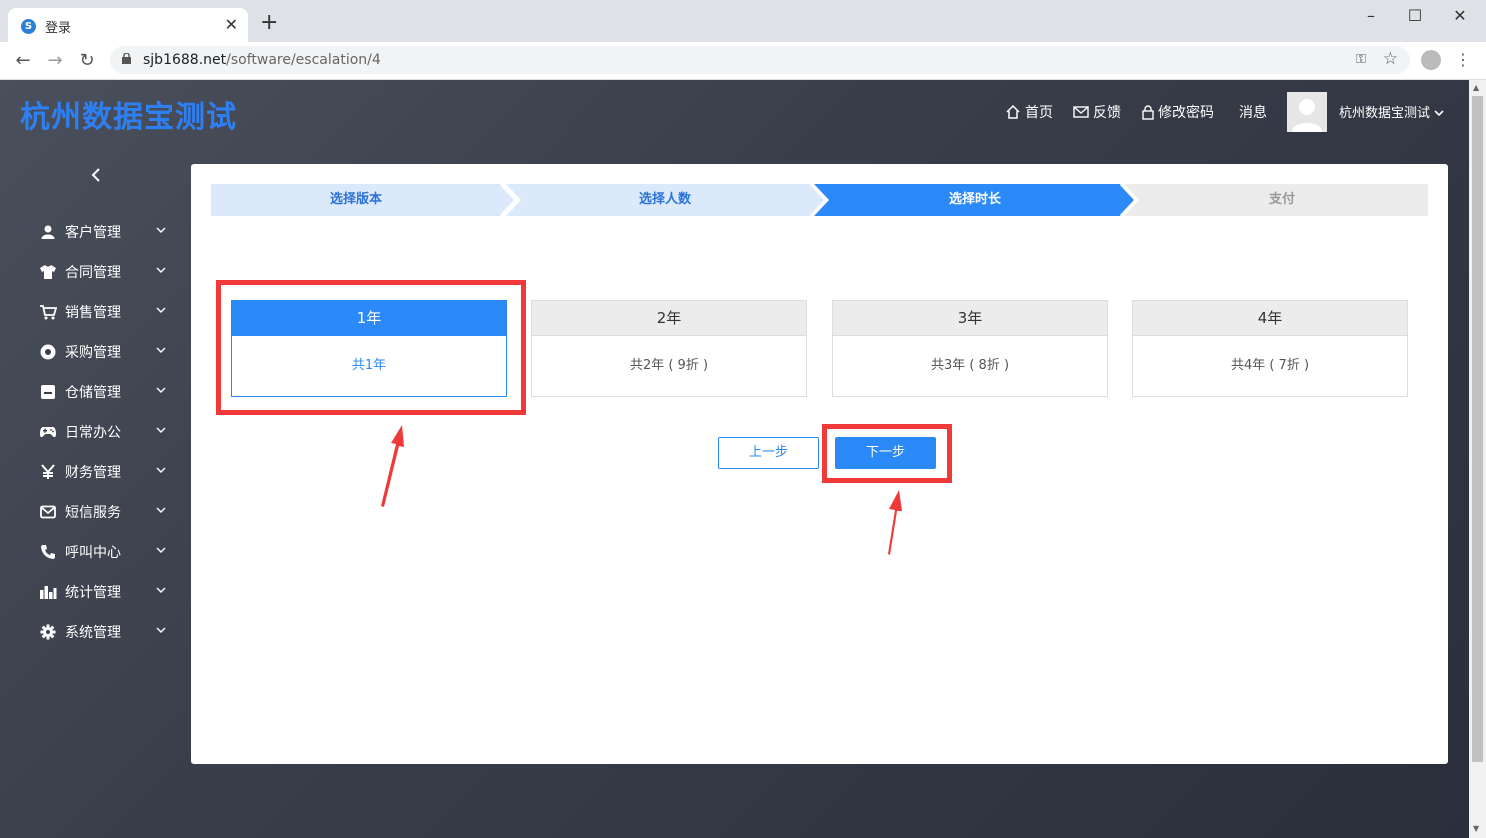  Describe the element at coordinates (768, 453) in the screenshot. I see `prev-step-button: 上一步` at that location.